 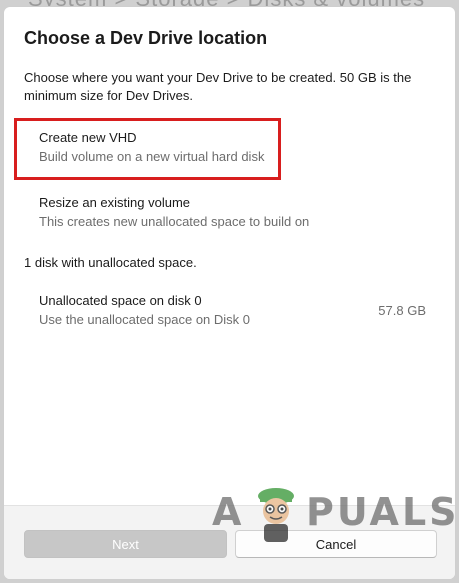 What do you see at coordinates (145, 319) in the screenshot?
I see `option-subtitle: Use the unallocated space on Disk 0` at bounding box center [145, 319].